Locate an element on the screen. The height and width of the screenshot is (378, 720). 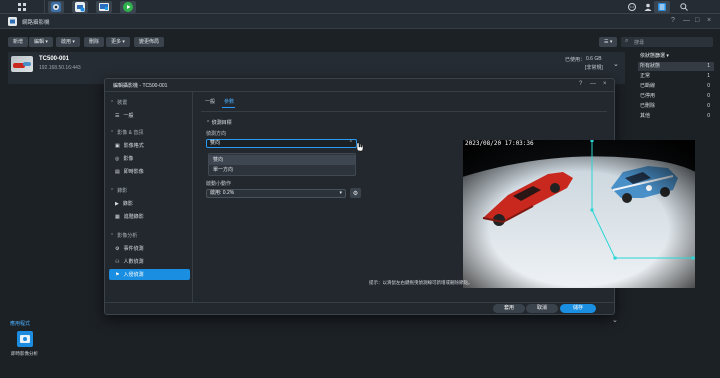
applications-section: ⌄ 應用程式 即時影像分析 is located at coordinates (312, 347).